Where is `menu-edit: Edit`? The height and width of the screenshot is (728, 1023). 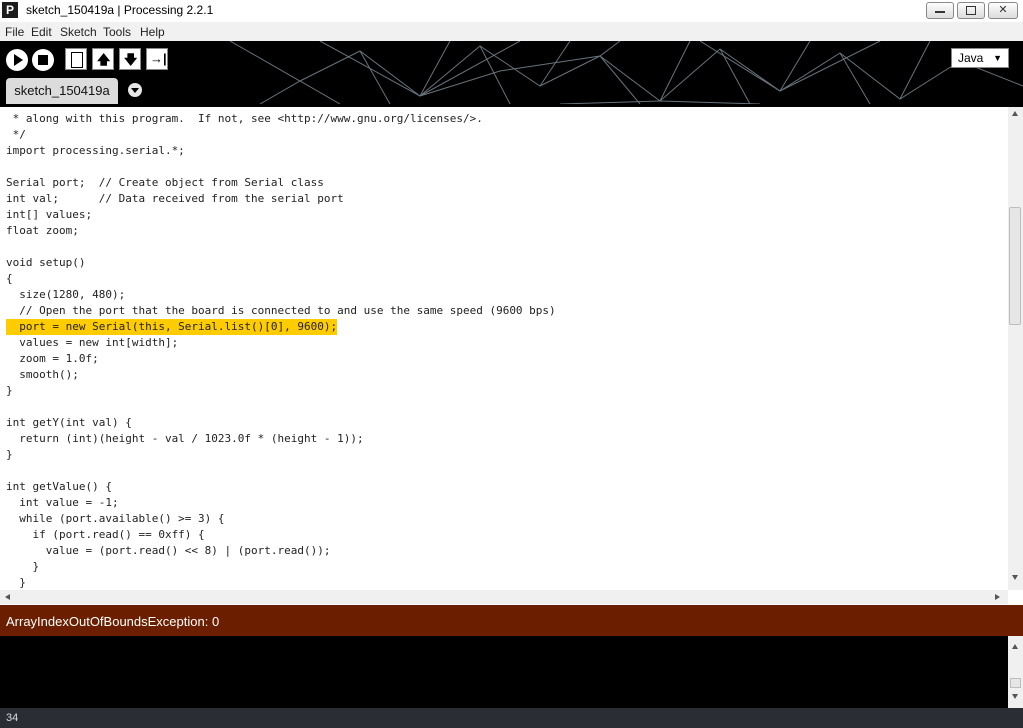 menu-edit: Edit is located at coordinates (41, 32).